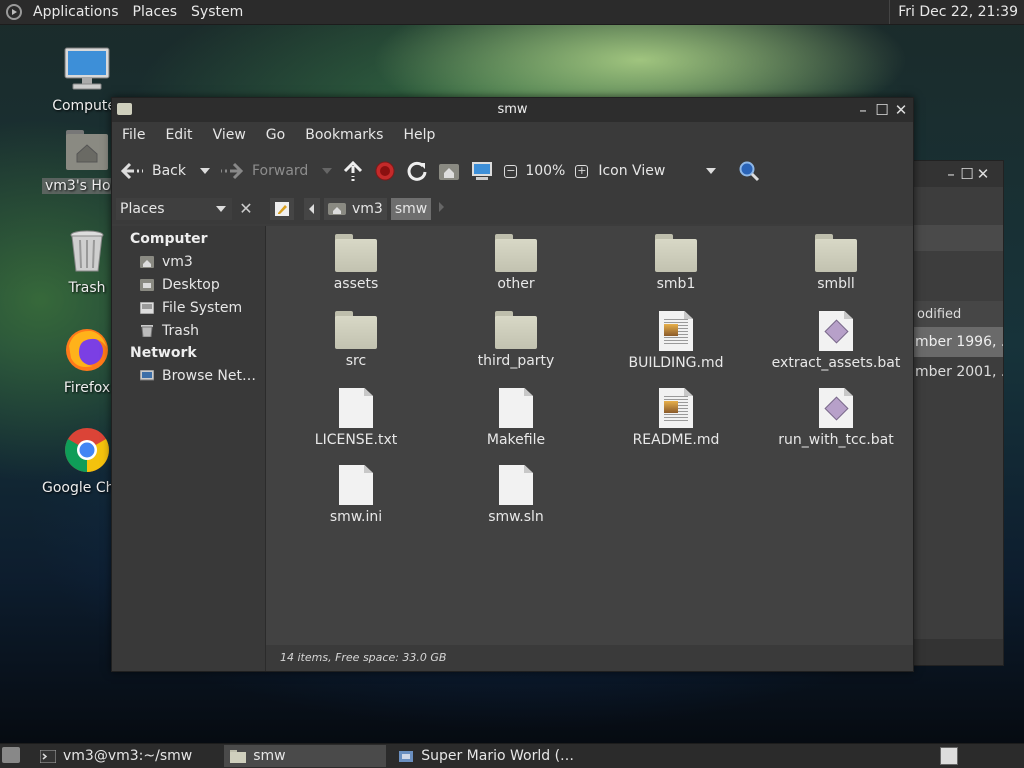  I want to click on menu-edit: Edit, so click(178, 135).